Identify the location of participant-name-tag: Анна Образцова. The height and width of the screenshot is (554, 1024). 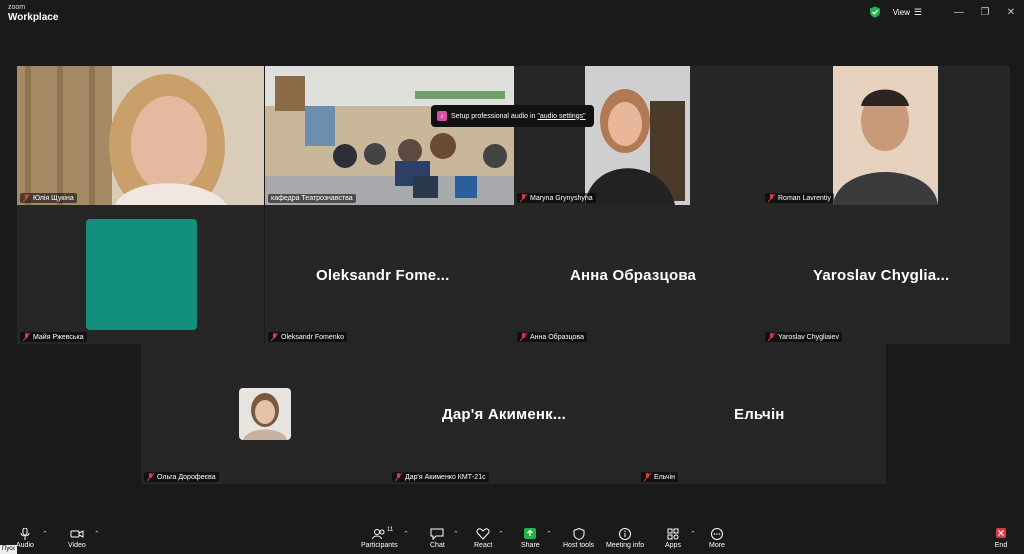
(552, 337).